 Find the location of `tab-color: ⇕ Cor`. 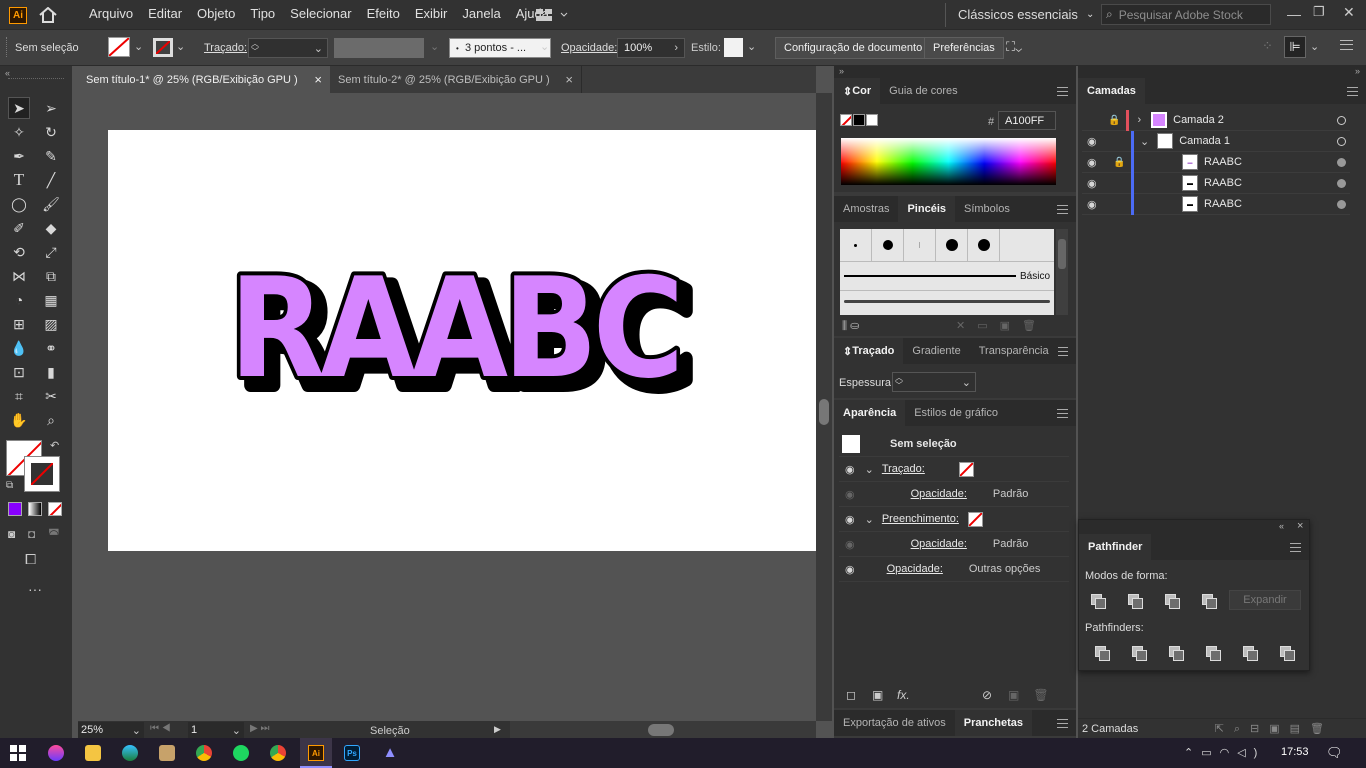

tab-color: ⇕ Cor is located at coordinates (857, 91).